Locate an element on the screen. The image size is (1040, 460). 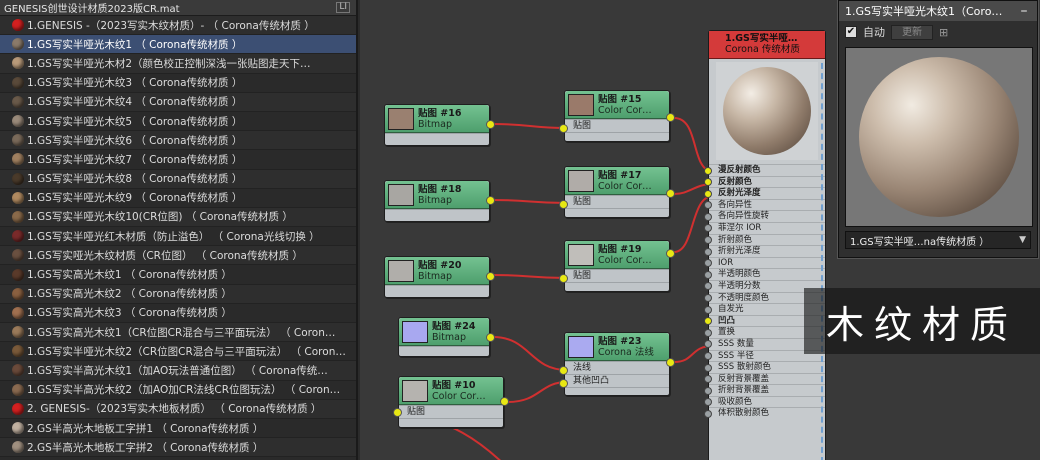
material-list-item: 2.GS半高光木地板工字拼1 （ Corona传统材质 ） is located at coordinates (178, 428).